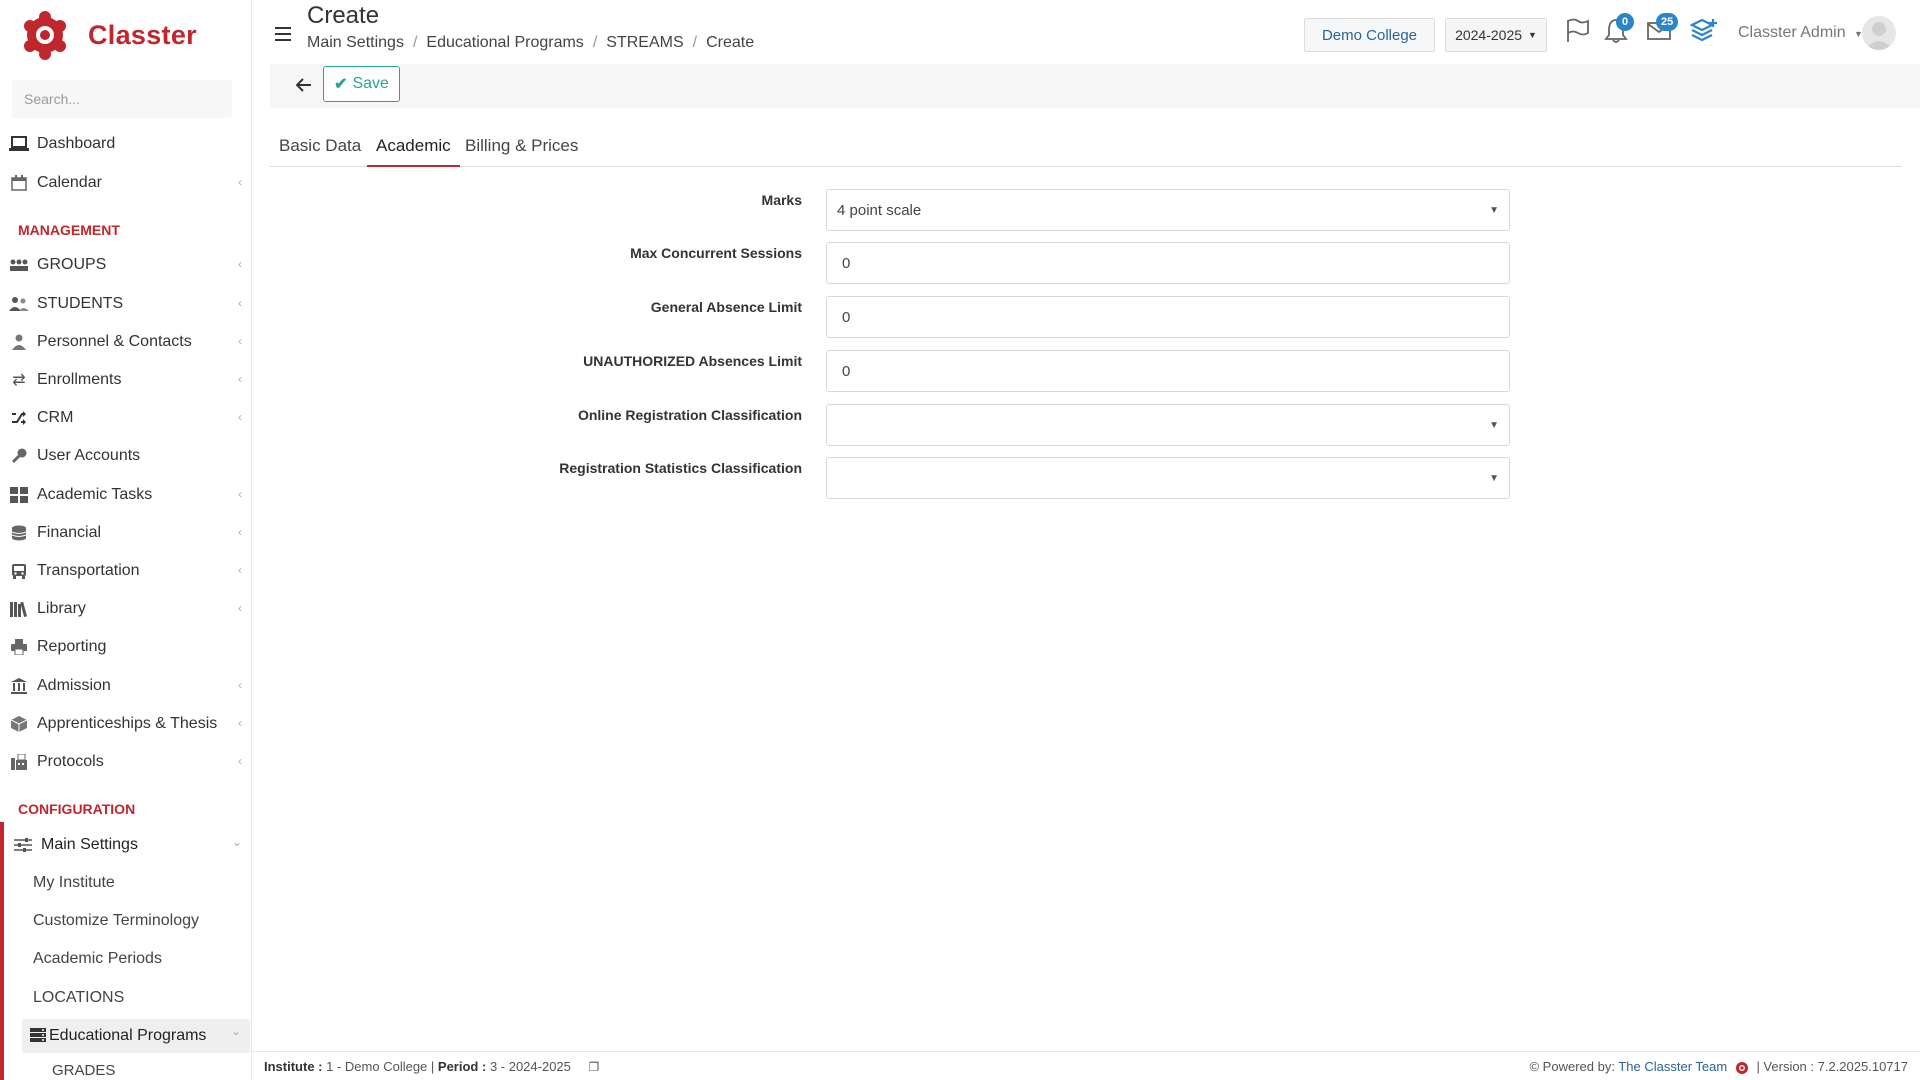 The width and height of the screenshot is (1920, 1080). What do you see at coordinates (125, 845) in the screenshot?
I see `sidebar-item-main-settings: Main Settings ⌄` at bounding box center [125, 845].